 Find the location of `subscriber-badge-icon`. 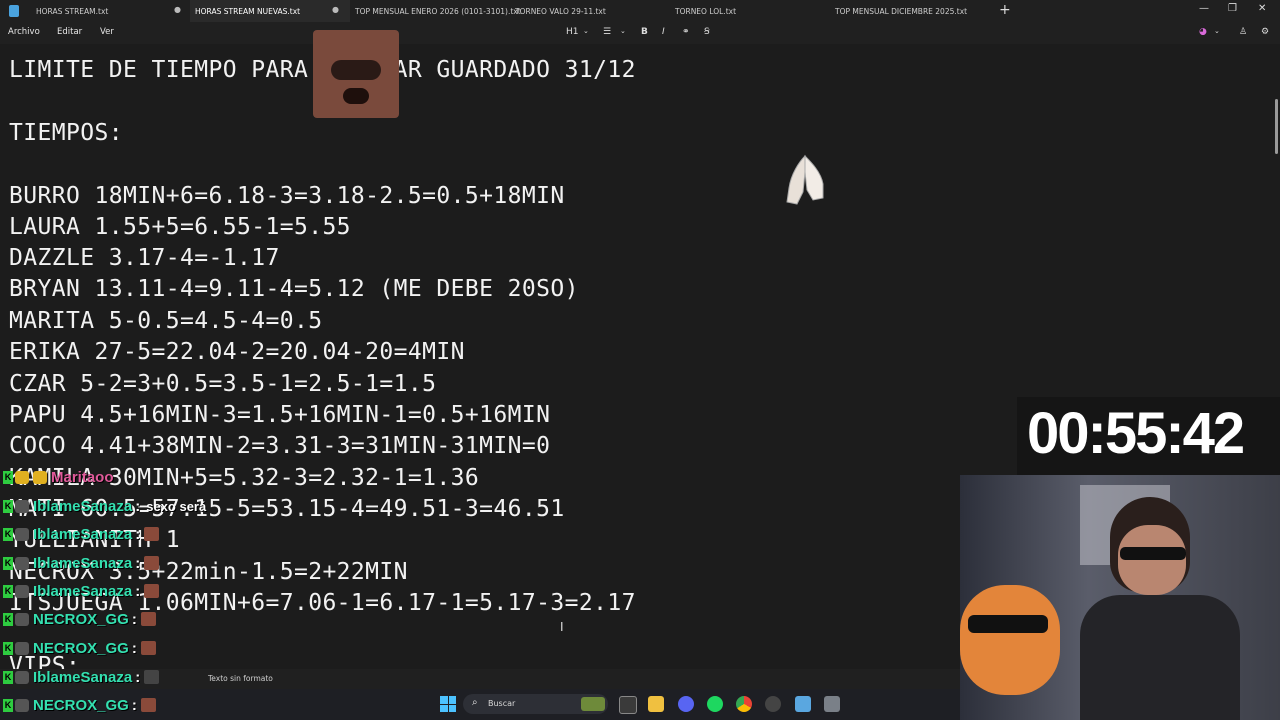

subscriber-badge-icon is located at coordinates (22, 477).